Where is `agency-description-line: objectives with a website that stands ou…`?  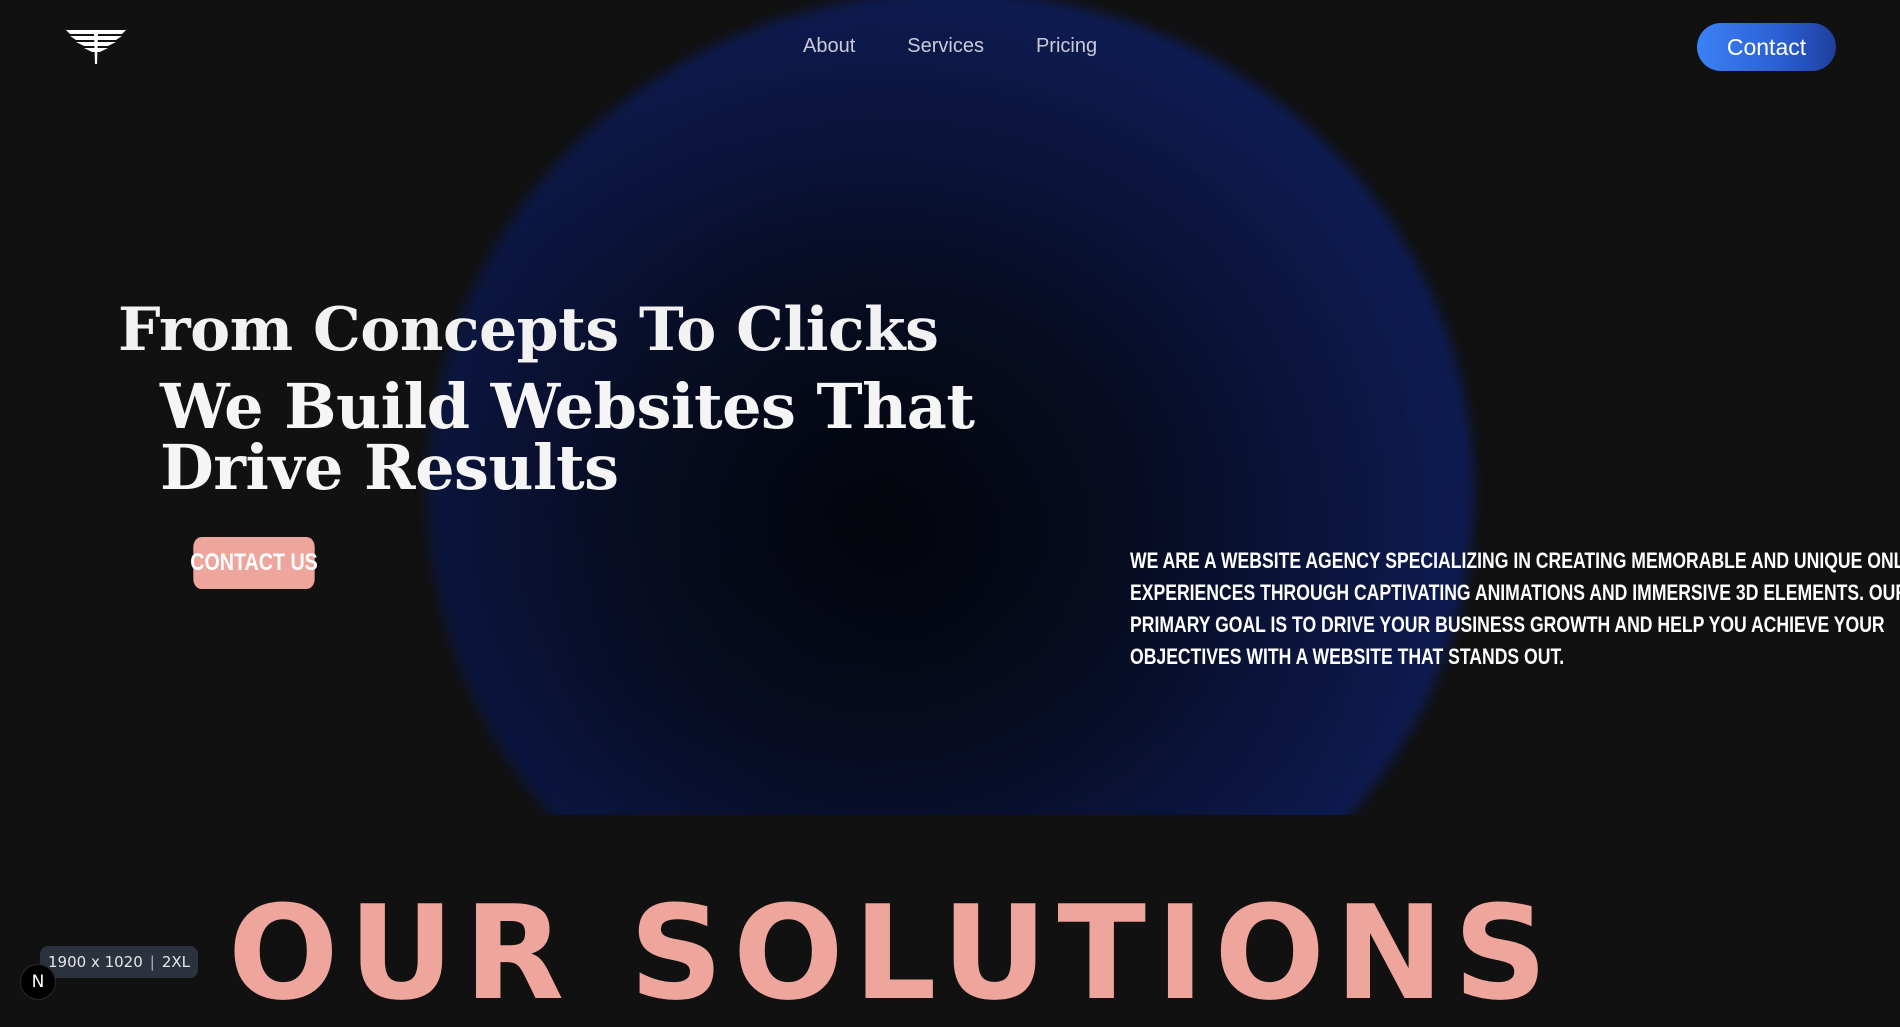 agency-description-line: objectives with a website that stands ou… is located at coordinates (1347, 656).